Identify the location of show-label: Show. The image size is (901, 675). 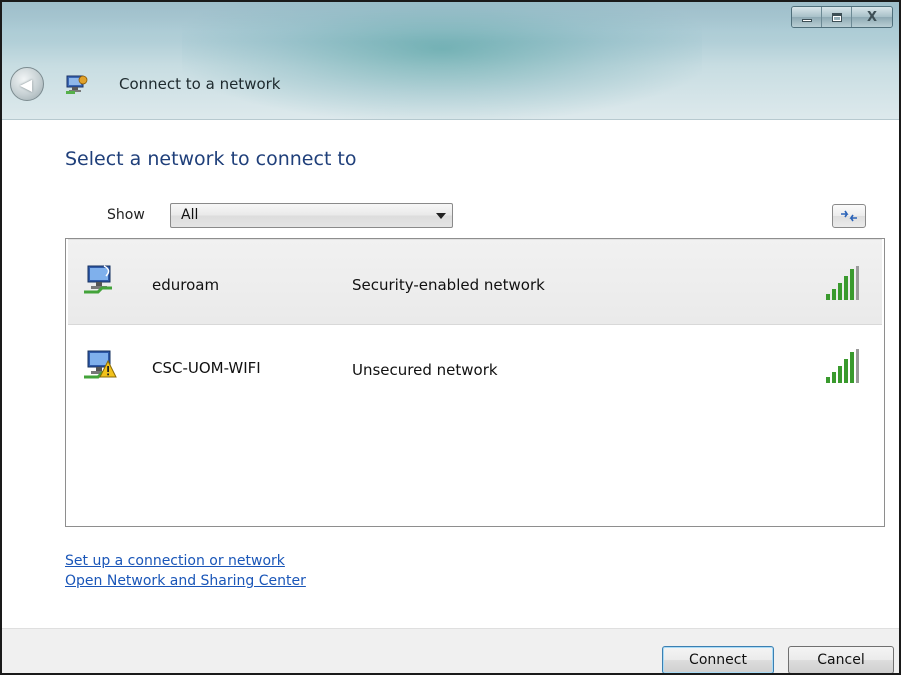
(126, 215).